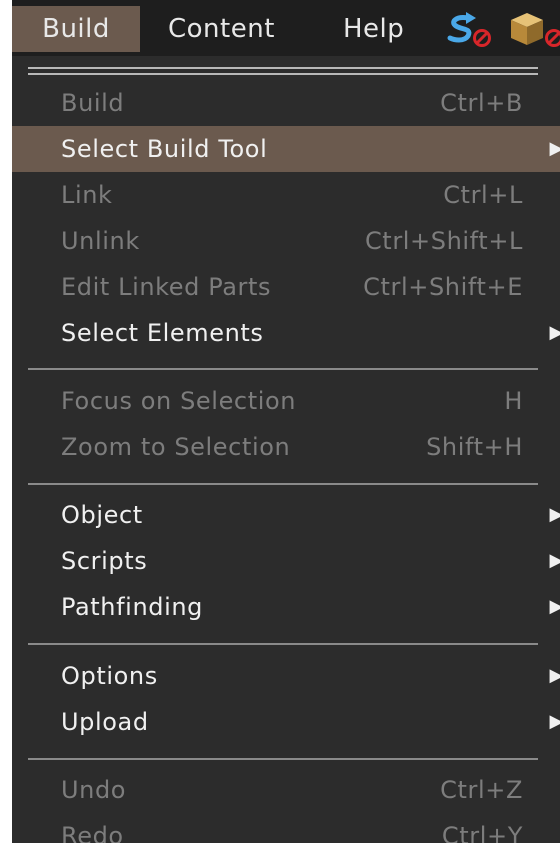 This screenshot has width=560, height=843. Describe the element at coordinates (93, 103) in the screenshot. I see `menu-item-label: Build` at that location.